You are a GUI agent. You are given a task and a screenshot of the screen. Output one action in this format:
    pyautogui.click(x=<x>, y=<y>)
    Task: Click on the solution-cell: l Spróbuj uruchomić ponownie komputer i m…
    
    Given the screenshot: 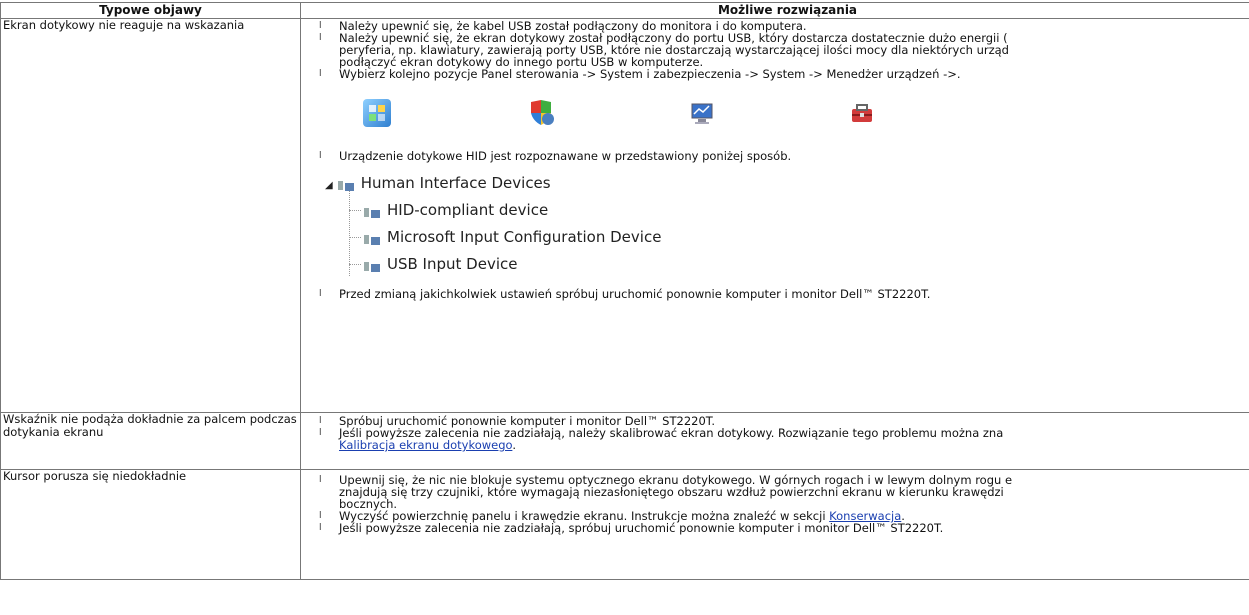 What is the action you would take?
    pyautogui.click(x=774, y=441)
    